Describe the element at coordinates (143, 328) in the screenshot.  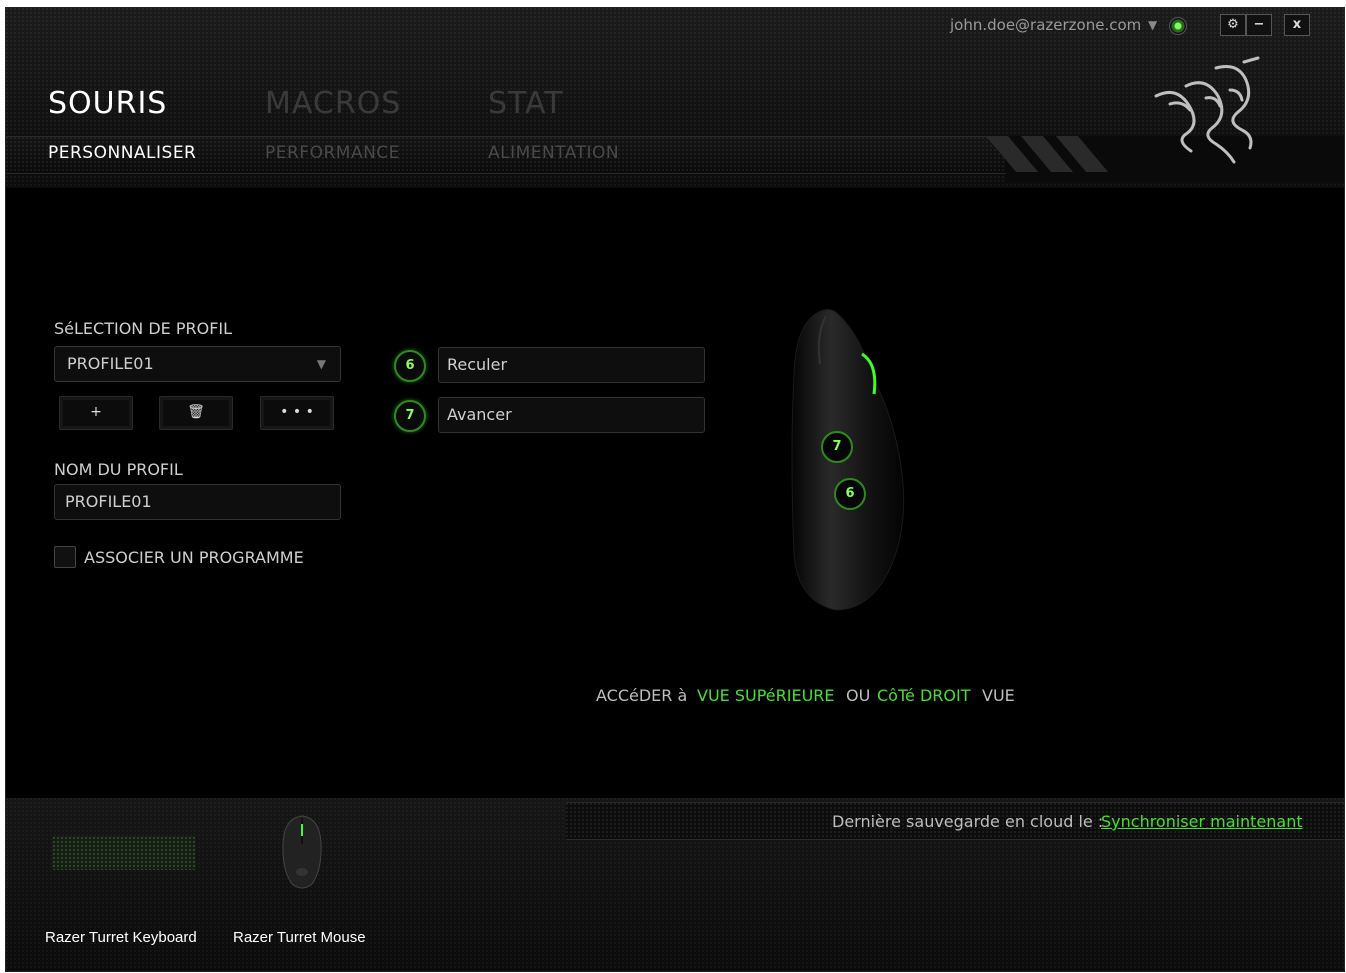
I see `profile-selection-label: SéLECTION DE PROFIL` at that location.